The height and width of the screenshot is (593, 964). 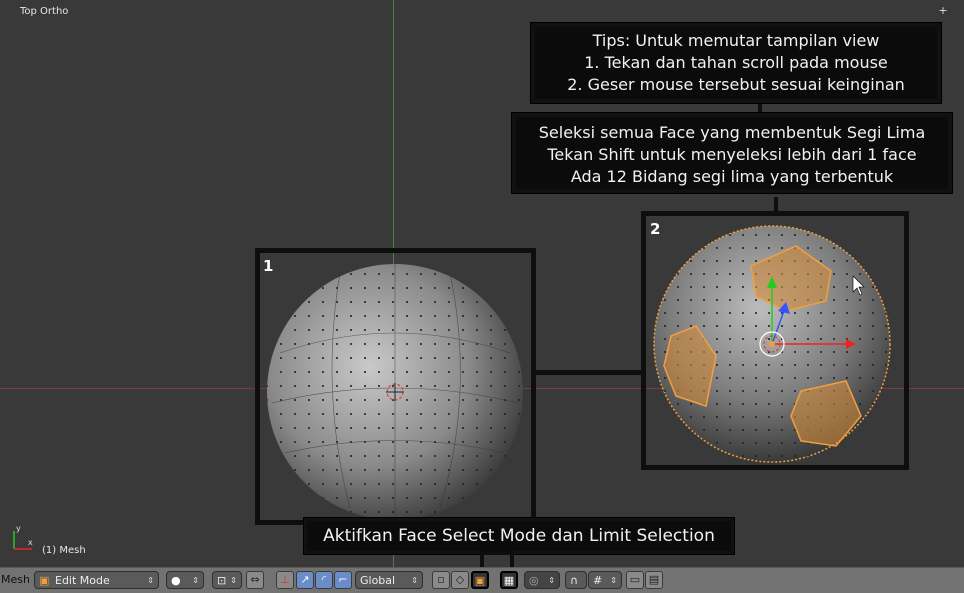 I want to click on connector-aktif-left, so click(x=482, y=559).